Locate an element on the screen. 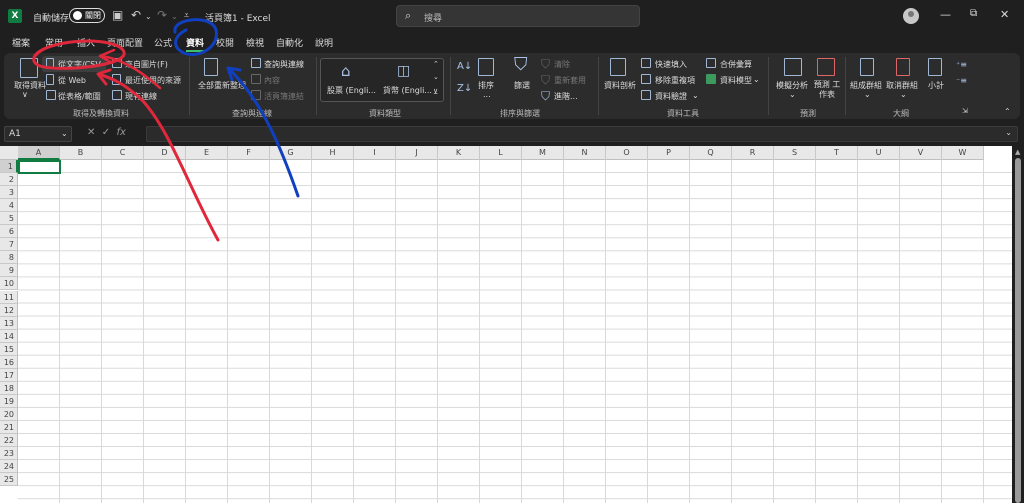  row-header: 3 is located at coordinates (9, 193).